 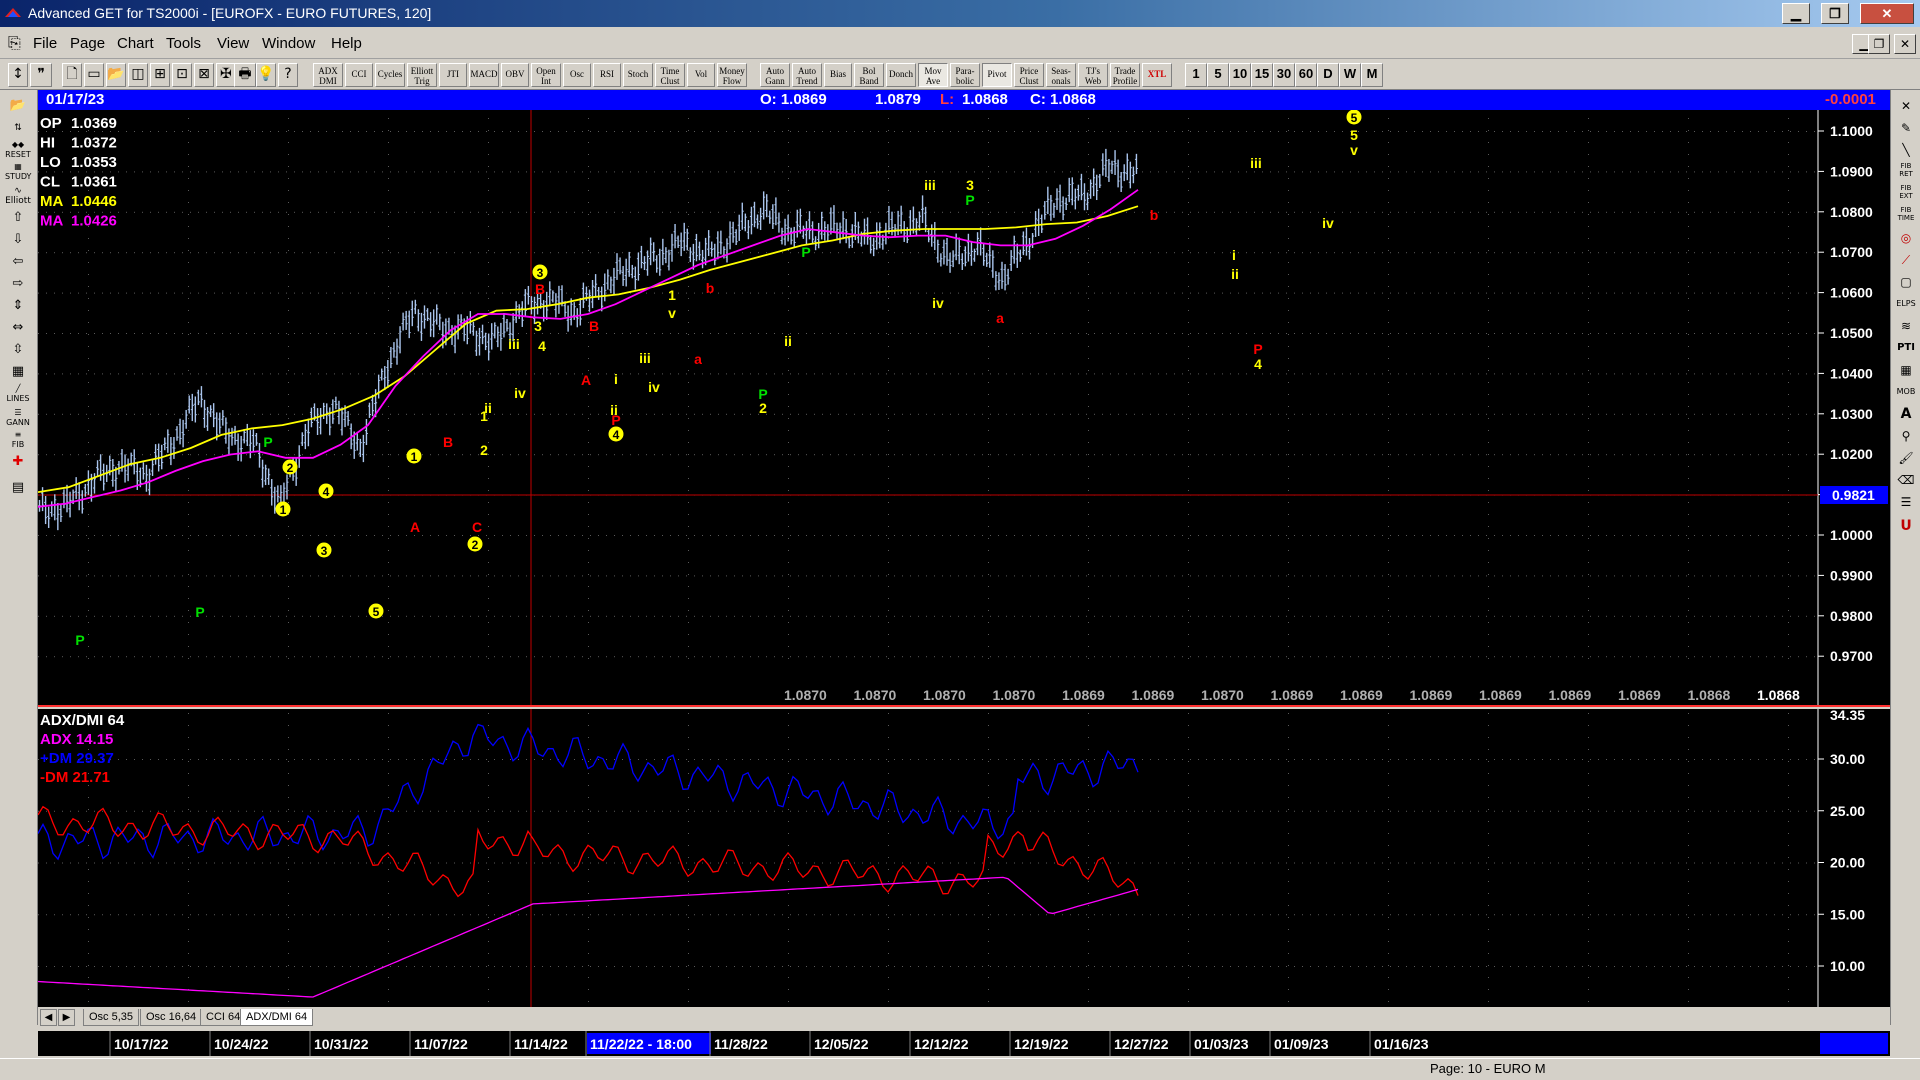 I want to click on study-cycles-button: Cycles, so click(x=390, y=75).